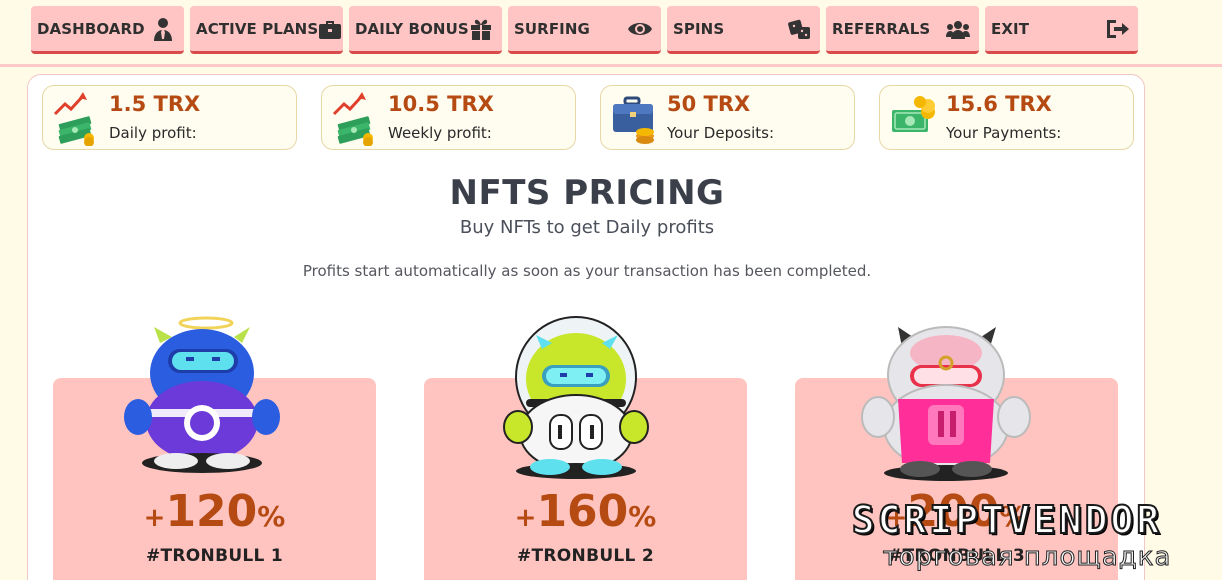 The image size is (1222, 580). Describe the element at coordinates (330, 29) in the screenshot. I see `briefcase-icon` at that location.